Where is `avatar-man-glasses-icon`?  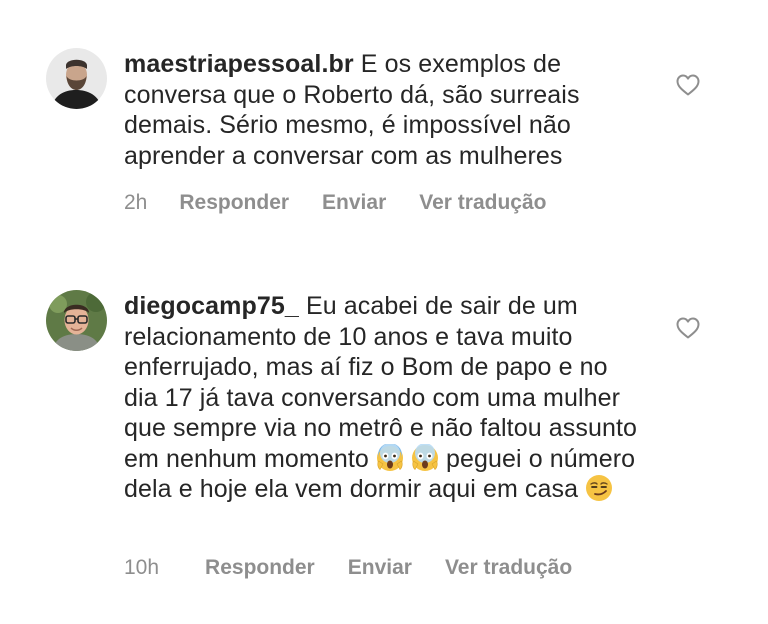
avatar-man-glasses-icon is located at coordinates (76, 320).